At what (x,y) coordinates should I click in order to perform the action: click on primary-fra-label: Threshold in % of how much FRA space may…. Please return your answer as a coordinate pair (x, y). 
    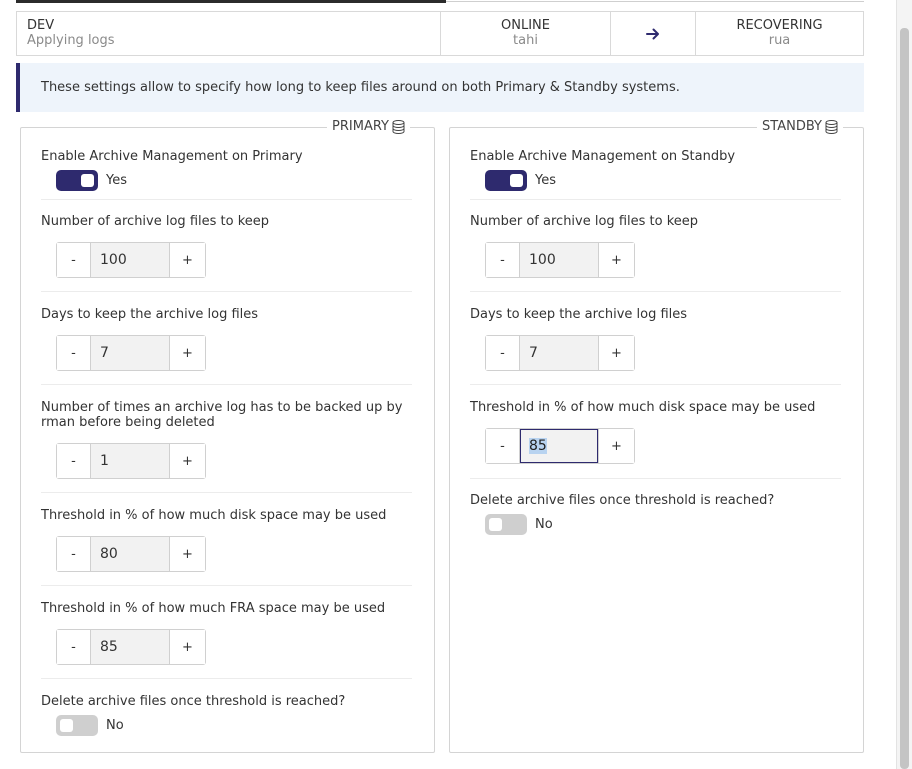
    Looking at the image, I should click on (213, 608).